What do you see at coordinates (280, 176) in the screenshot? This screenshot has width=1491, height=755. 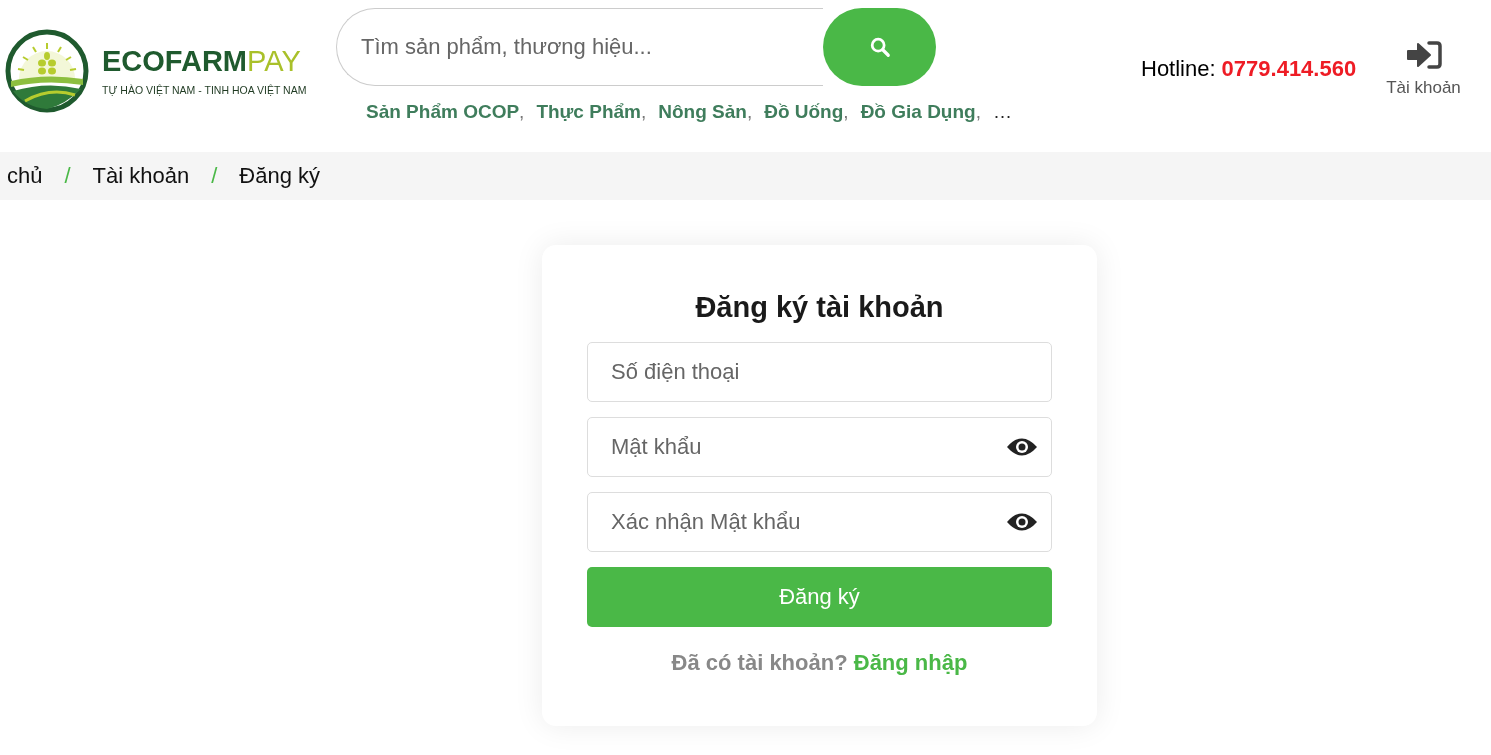 I see `breadcrumb-link: Đăng ký` at bounding box center [280, 176].